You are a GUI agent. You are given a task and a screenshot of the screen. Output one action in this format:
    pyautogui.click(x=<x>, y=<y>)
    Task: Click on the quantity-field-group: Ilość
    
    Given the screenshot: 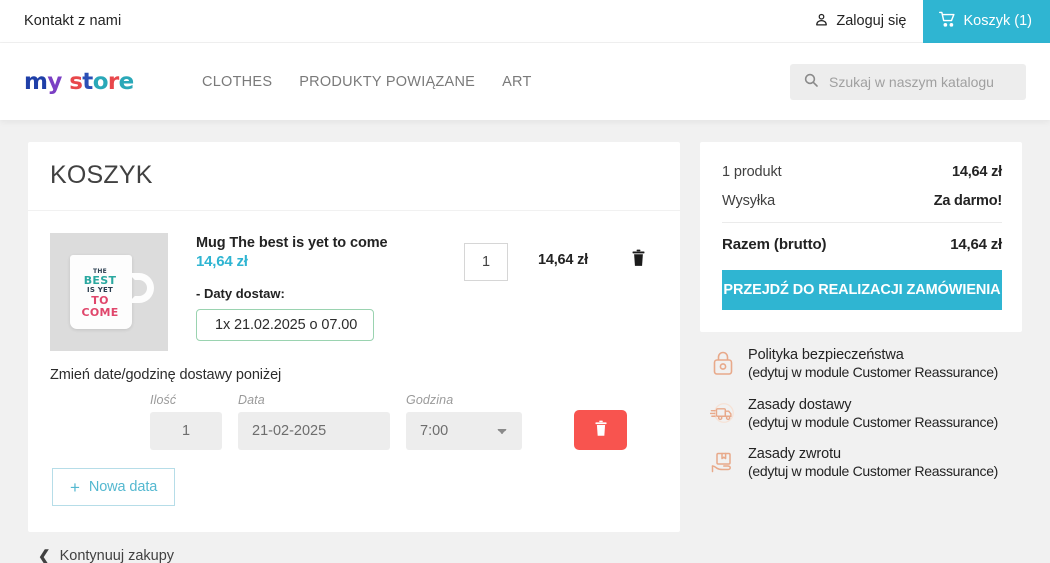 What is the action you would take?
    pyautogui.click(x=186, y=421)
    